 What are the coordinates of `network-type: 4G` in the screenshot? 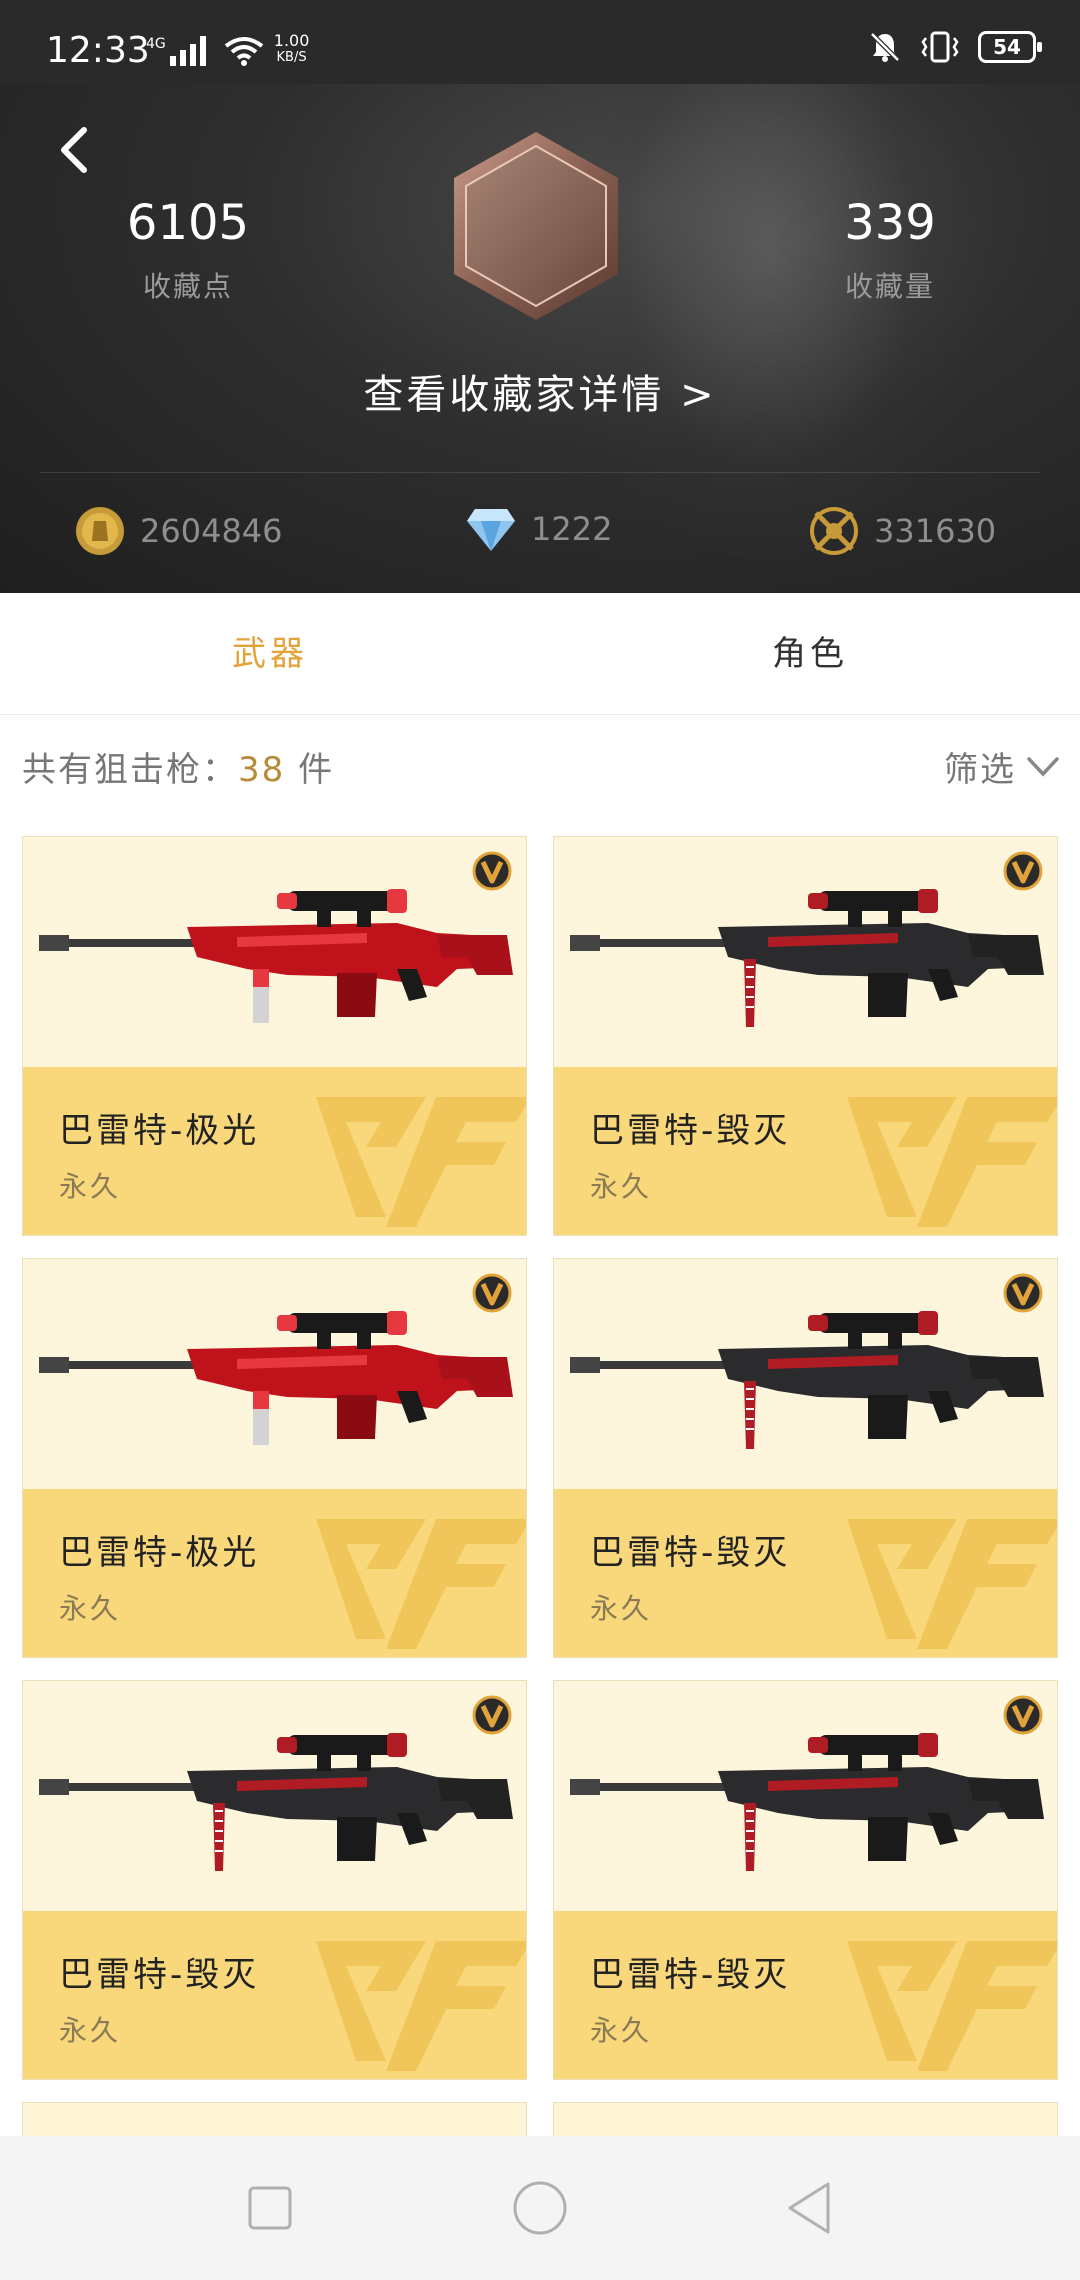 It's located at (156, 44).